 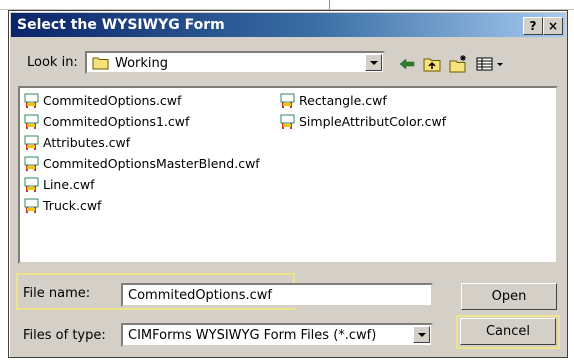 I want to click on look-in-combo: Working, so click(x=235, y=62).